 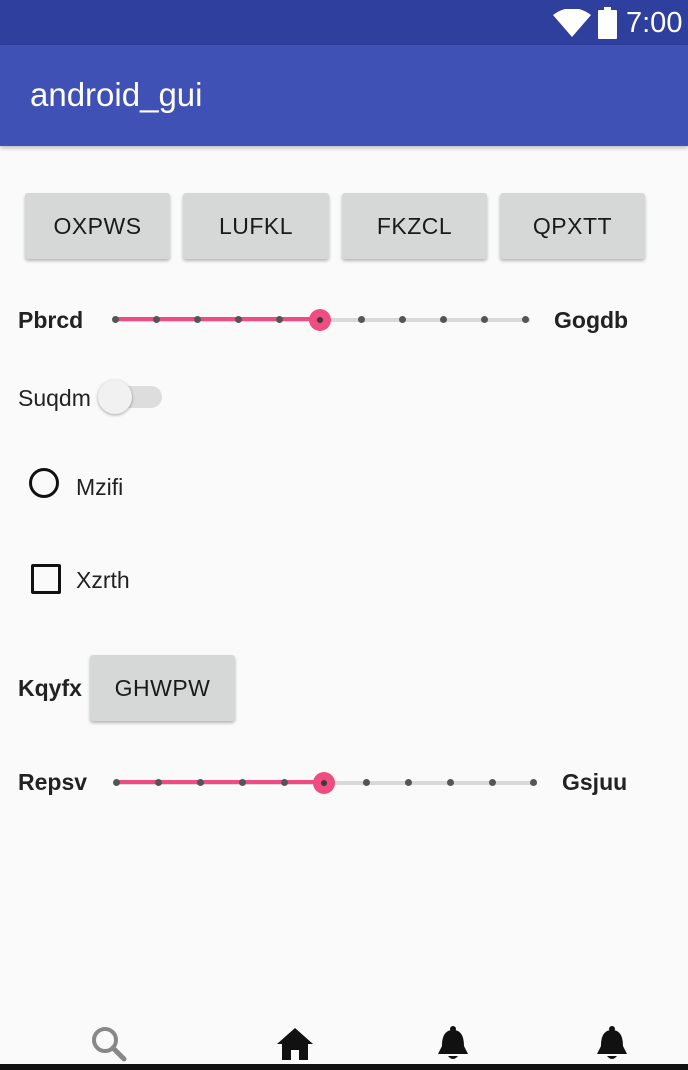 What do you see at coordinates (46, 579) in the screenshot?
I see `checkbox` at bounding box center [46, 579].